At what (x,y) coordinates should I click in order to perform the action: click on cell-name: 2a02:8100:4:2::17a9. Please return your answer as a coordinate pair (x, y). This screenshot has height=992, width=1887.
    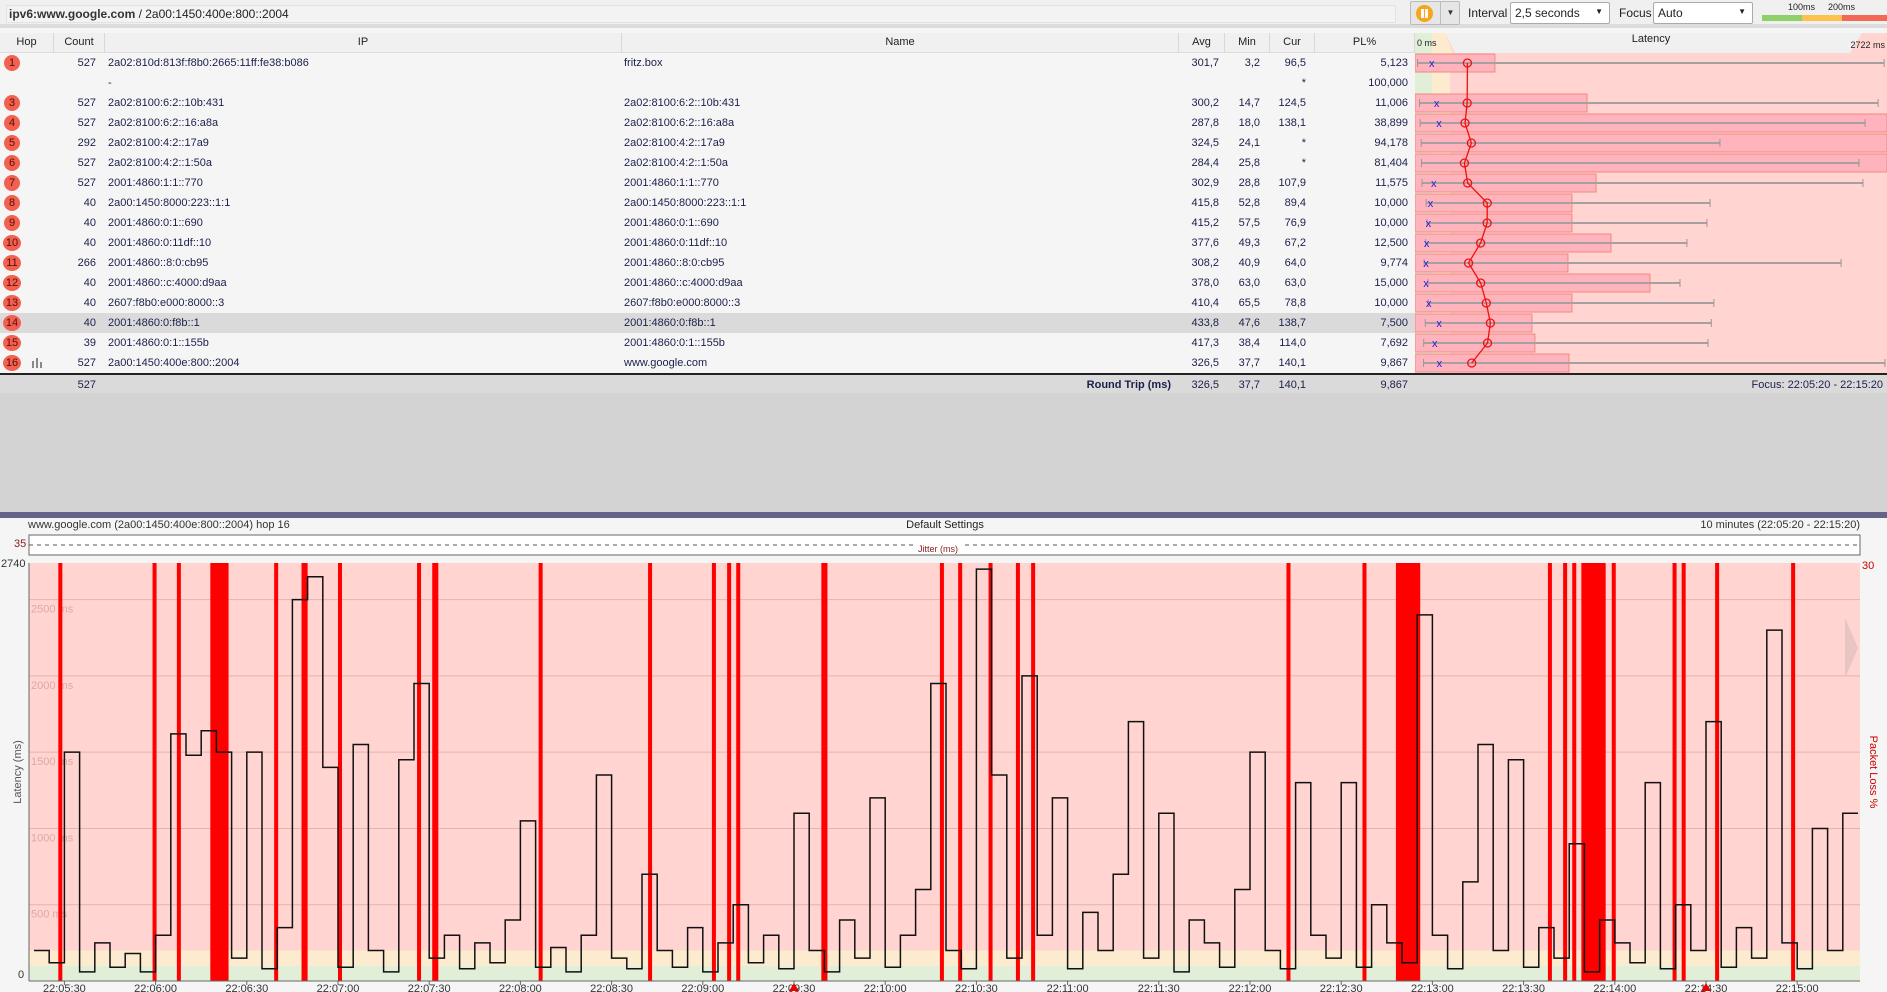
    Looking at the image, I should click on (674, 143).